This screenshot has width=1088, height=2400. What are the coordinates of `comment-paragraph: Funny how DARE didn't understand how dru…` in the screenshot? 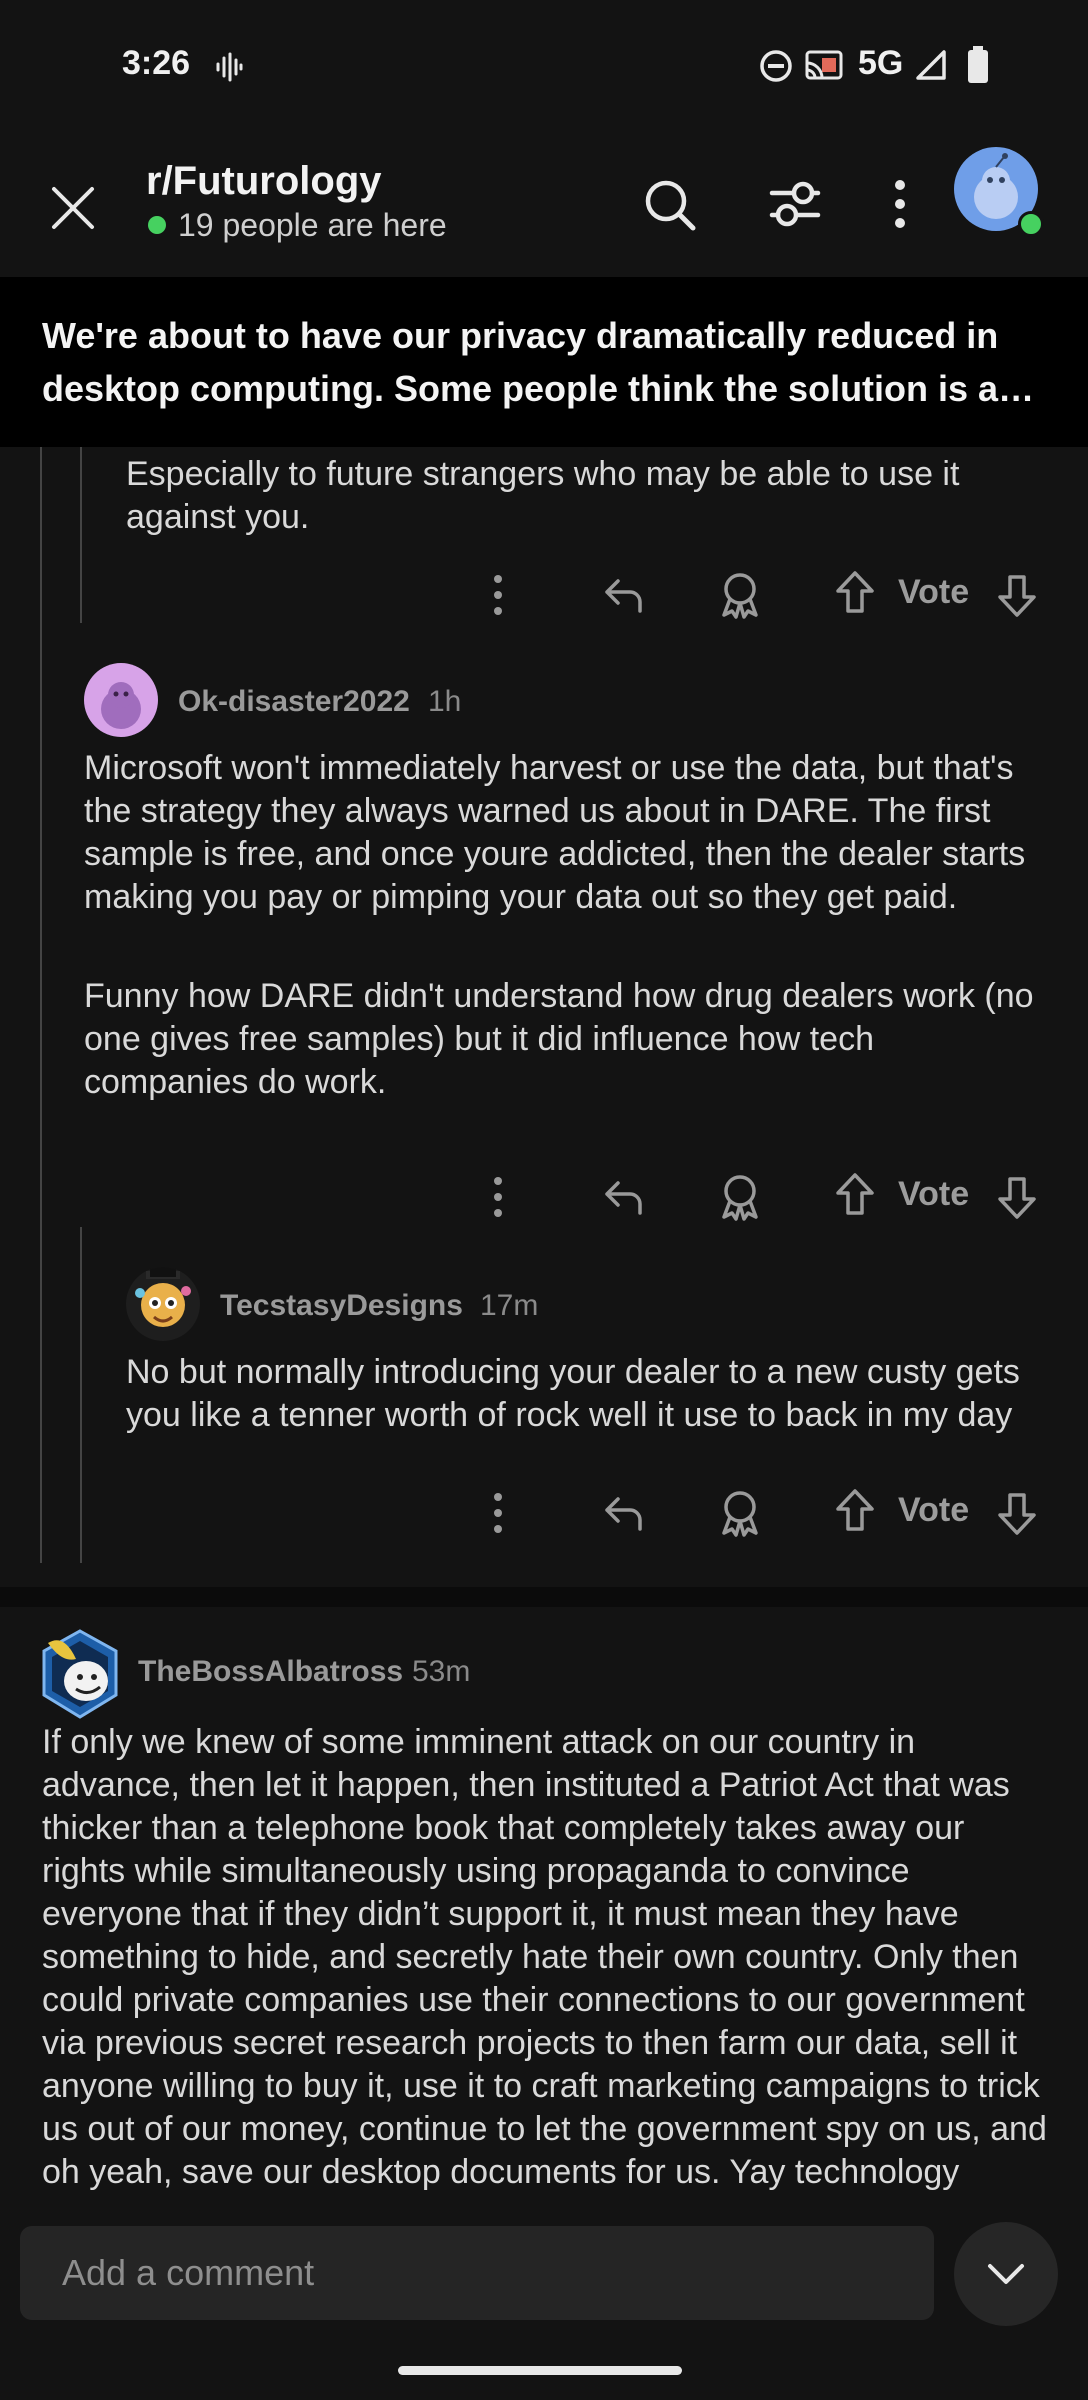 It's located at (559, 1039).